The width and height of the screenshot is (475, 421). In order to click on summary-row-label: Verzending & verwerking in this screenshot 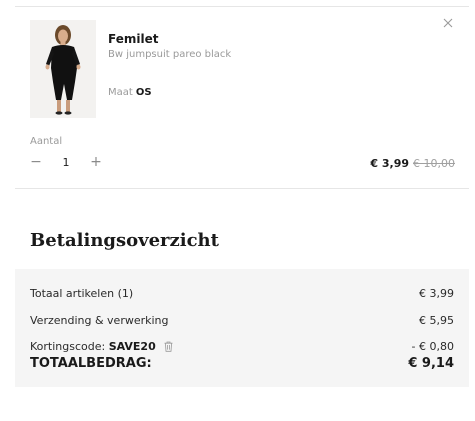, I will do `click(99, 320)`.